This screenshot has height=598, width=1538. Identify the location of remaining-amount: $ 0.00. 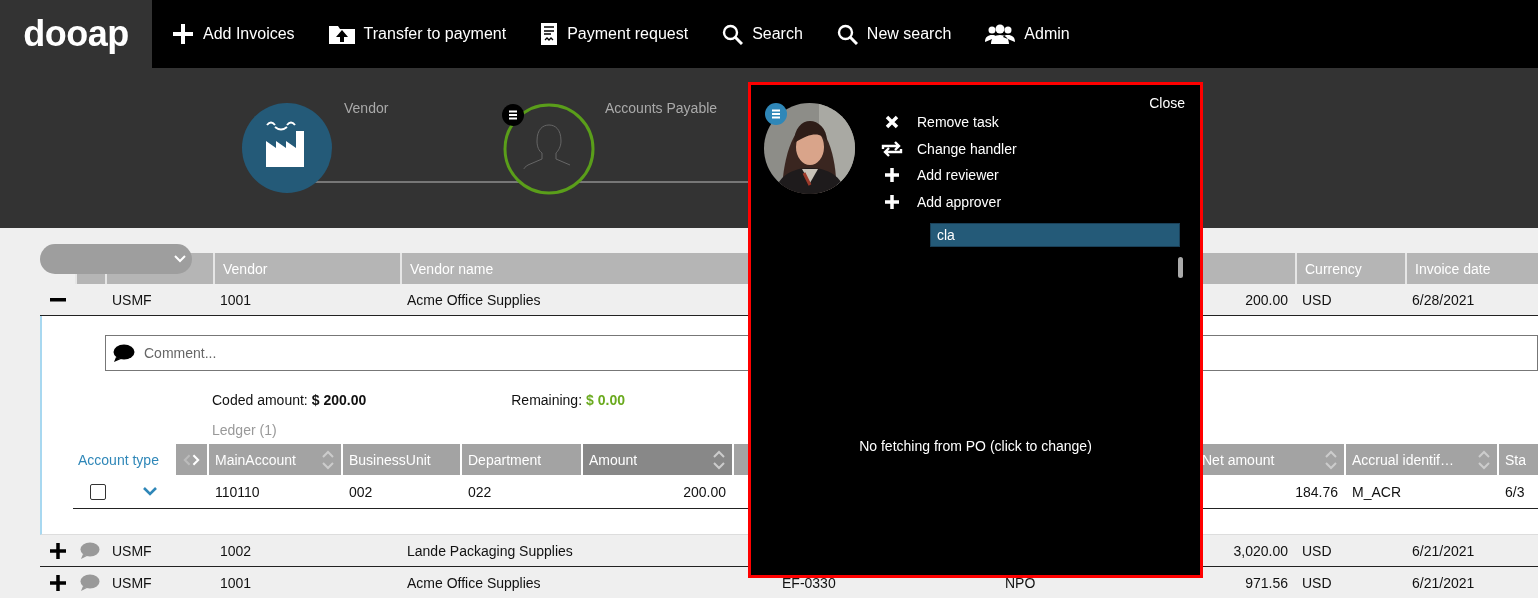
(605, 400).